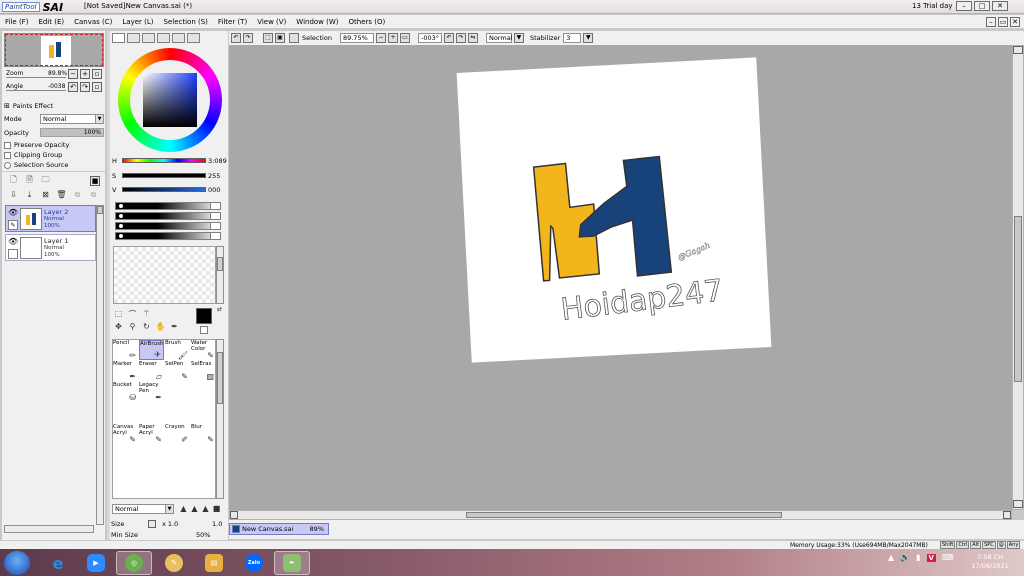 This screenshot has width=1024, height=576. I want to click on delete-layer-icon: 🗑, so click(61, 194).